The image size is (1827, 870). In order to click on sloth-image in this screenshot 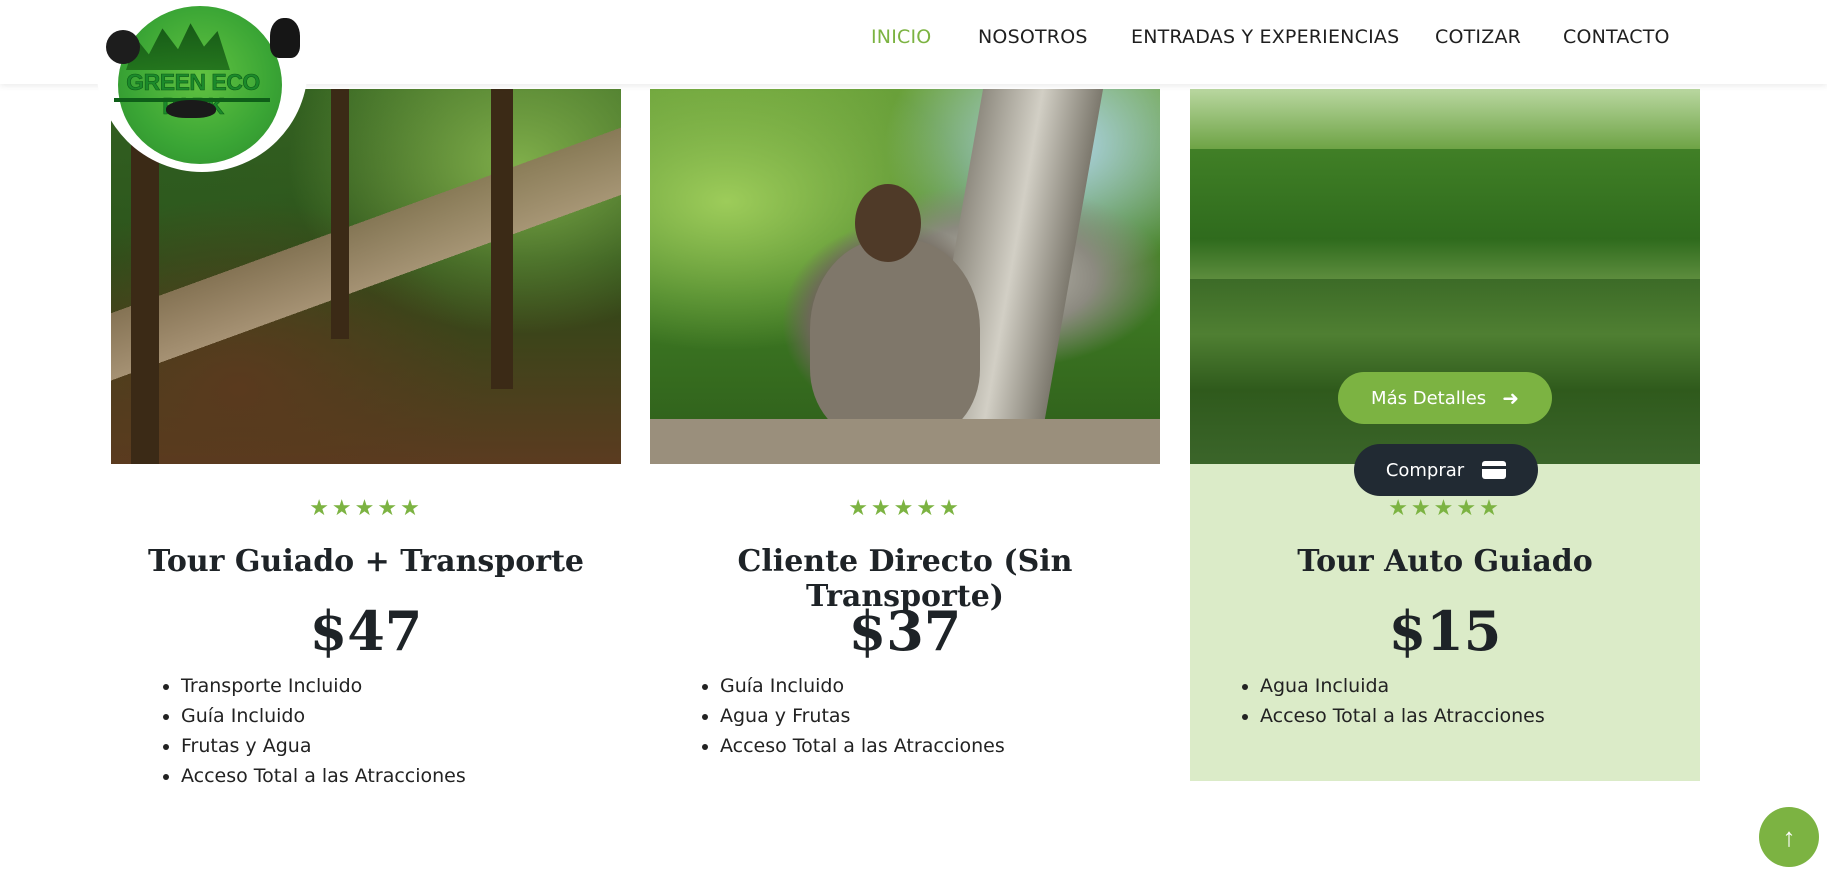, I will do `click(905, 276)`.